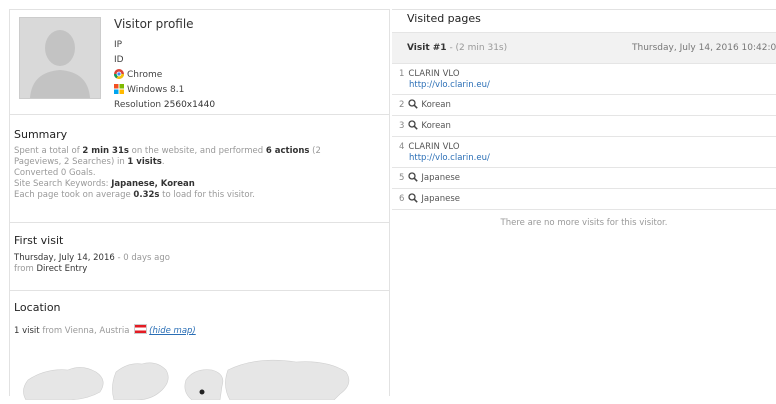 This screenshot has height=404, width=776. I want to click on visit-count: 1 visit, so click(27, 331).